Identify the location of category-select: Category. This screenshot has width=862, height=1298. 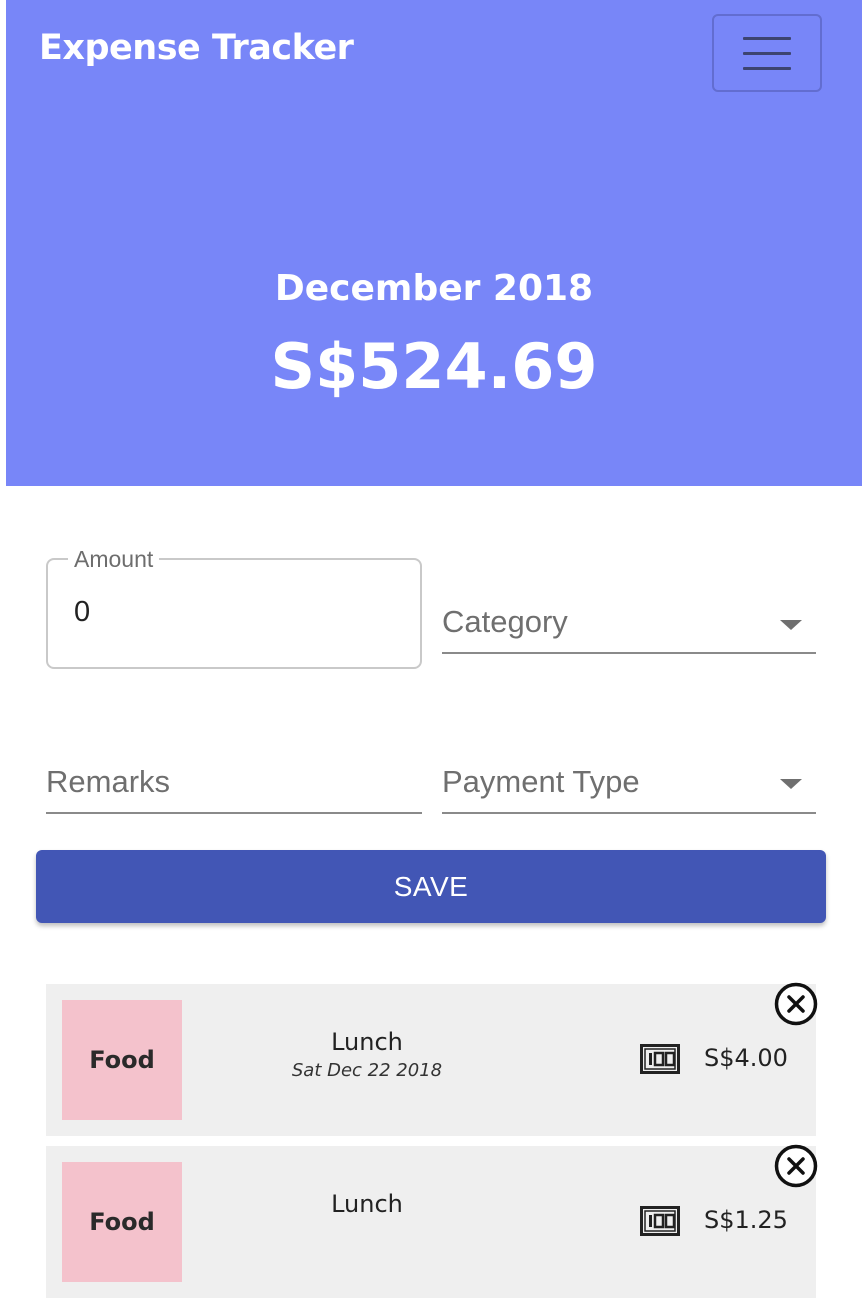
(629, 623).